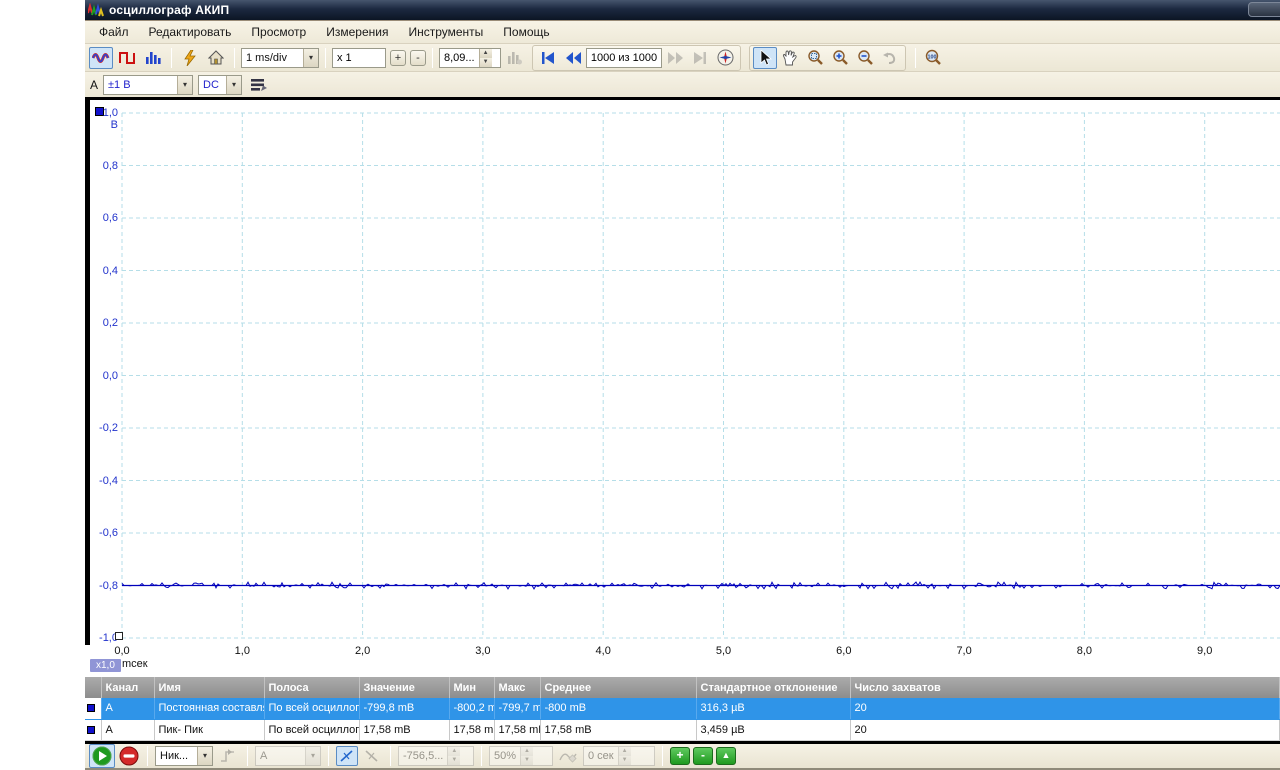 The width and height of the screenshot is (1280, 770). Describe the element at coordinates (404, 709) in the screenshot. I see `measurement-cell: -799,8 mВ` at that location.